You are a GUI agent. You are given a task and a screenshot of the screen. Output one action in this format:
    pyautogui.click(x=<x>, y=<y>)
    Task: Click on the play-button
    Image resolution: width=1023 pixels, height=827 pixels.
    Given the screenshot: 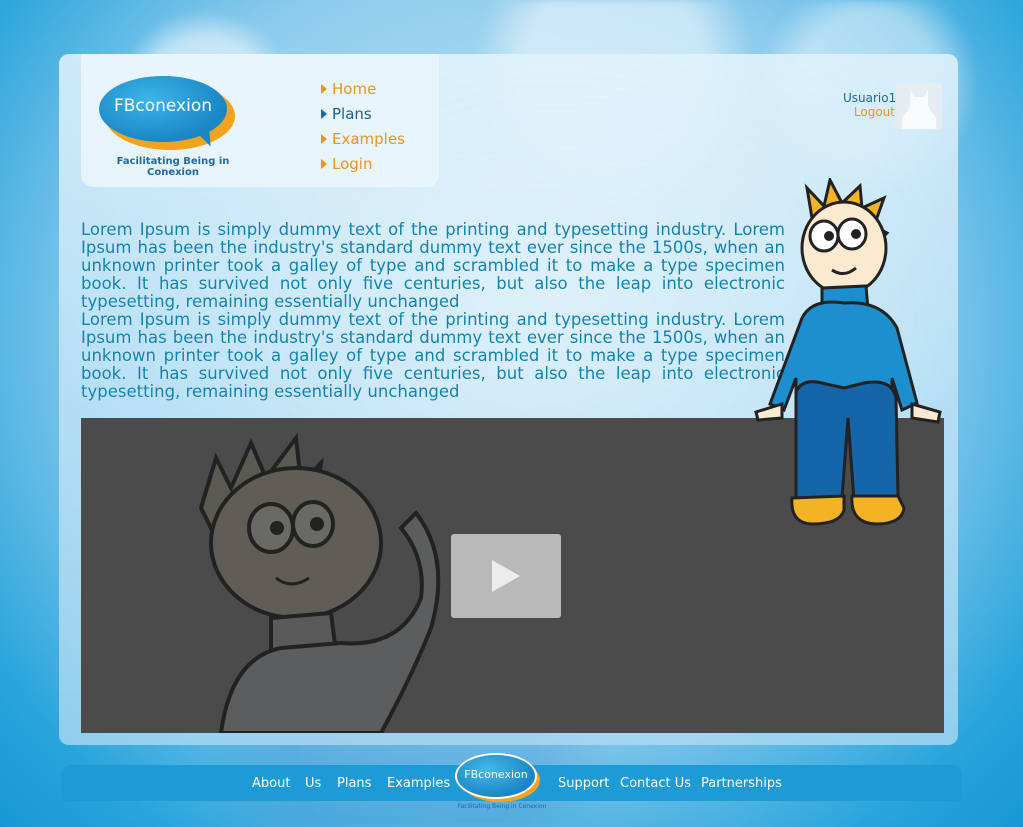 What is the action you would take?
    pyautogui.click(x=506, y=576)
    